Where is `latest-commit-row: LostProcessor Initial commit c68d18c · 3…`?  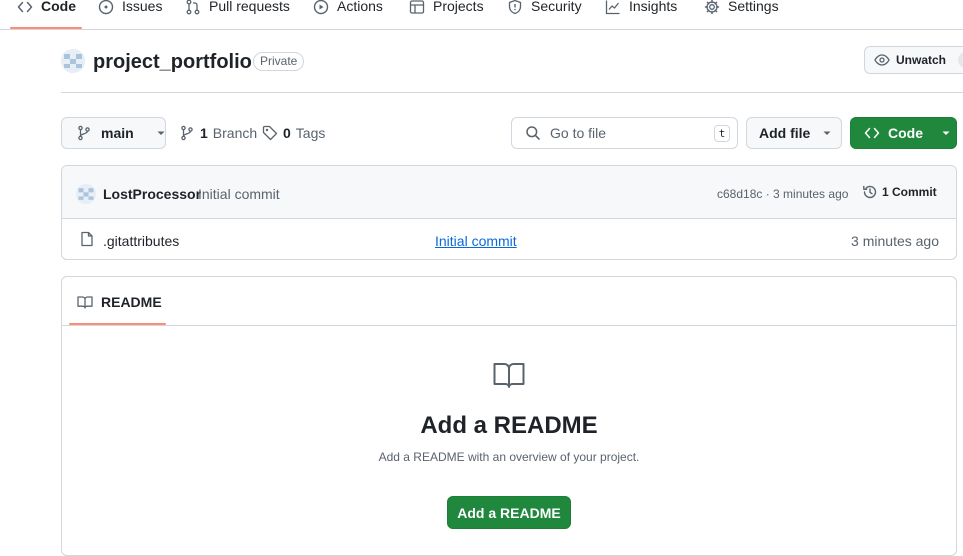
latest-commit-row: LostProcessor Initial commit c68d18c · 3… is located at coordinates (509, 192).